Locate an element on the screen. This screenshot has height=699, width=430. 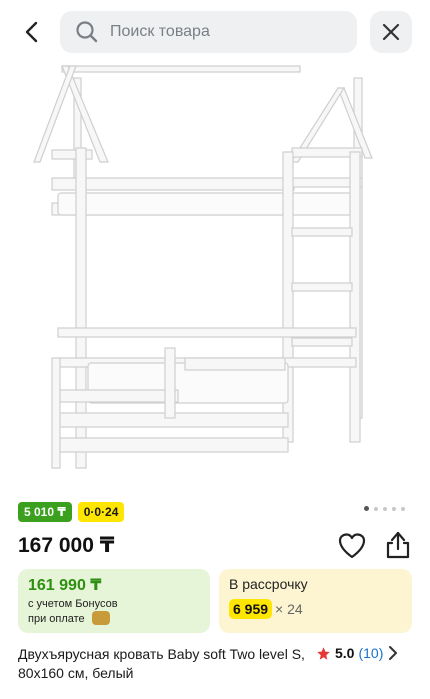
chevron-right-icon is located at coordinates (393, 653).